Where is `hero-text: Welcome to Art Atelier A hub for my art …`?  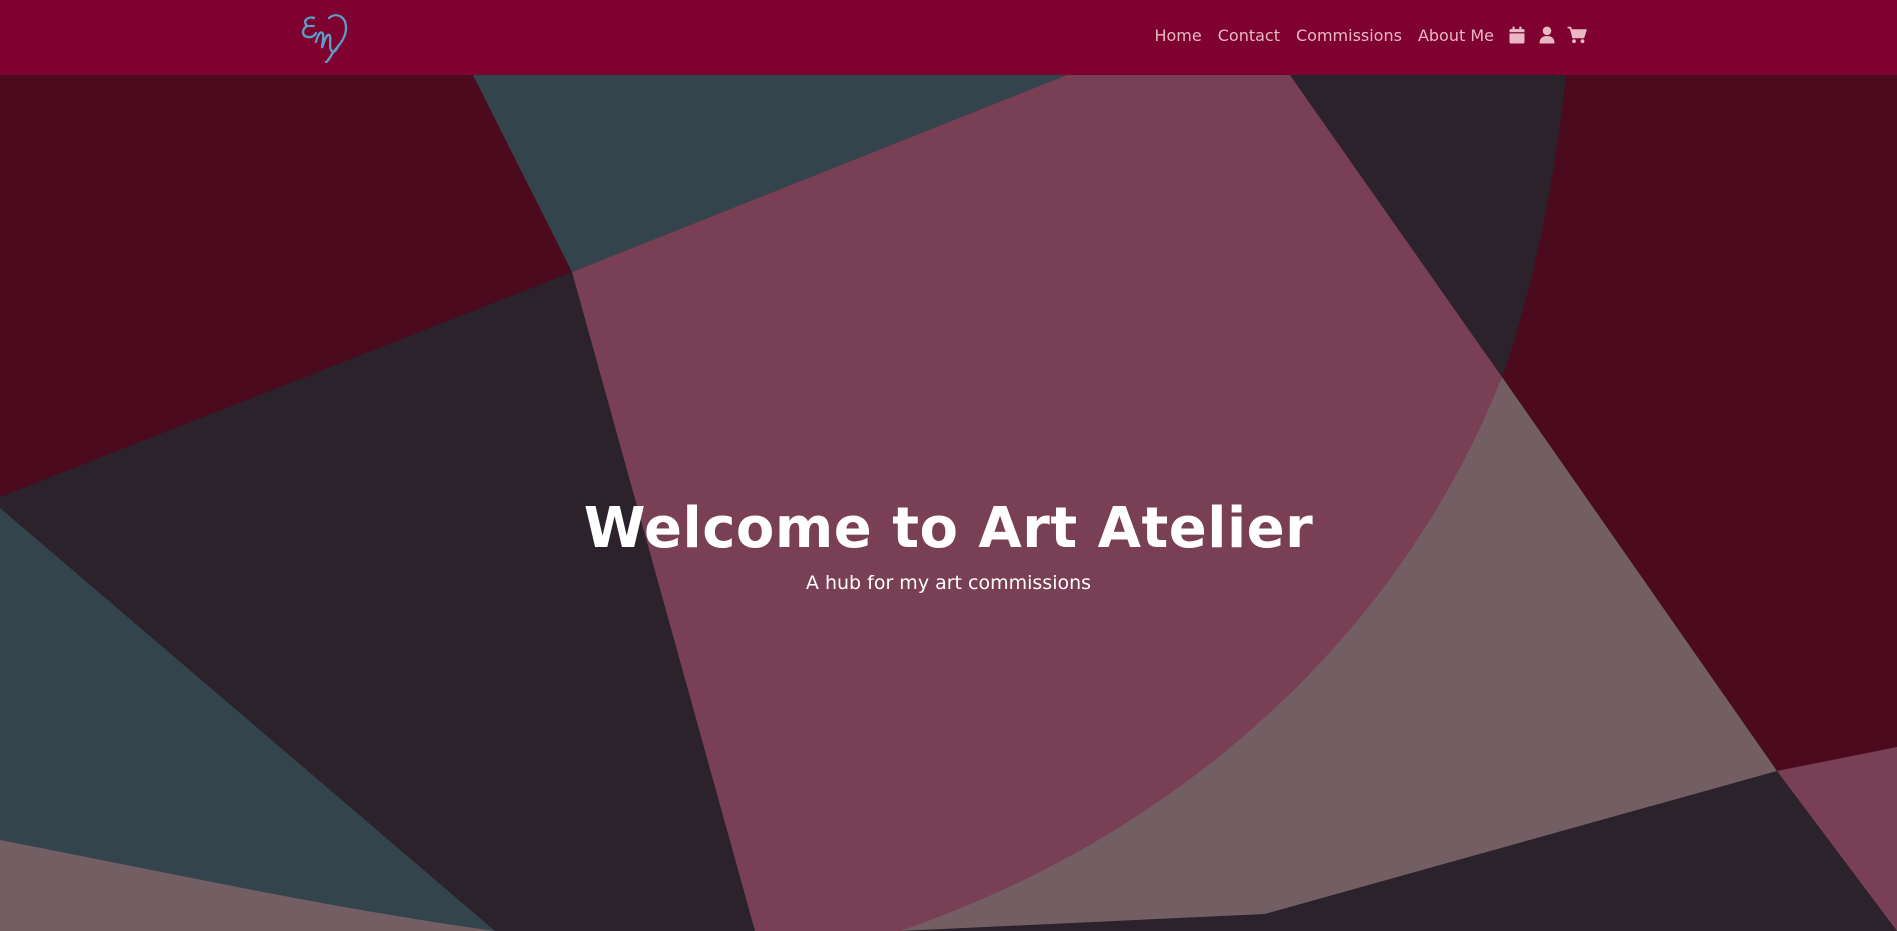
hero-text: Welcome to Art Atelier A hub for my art … is located at coordinates (948, 544).